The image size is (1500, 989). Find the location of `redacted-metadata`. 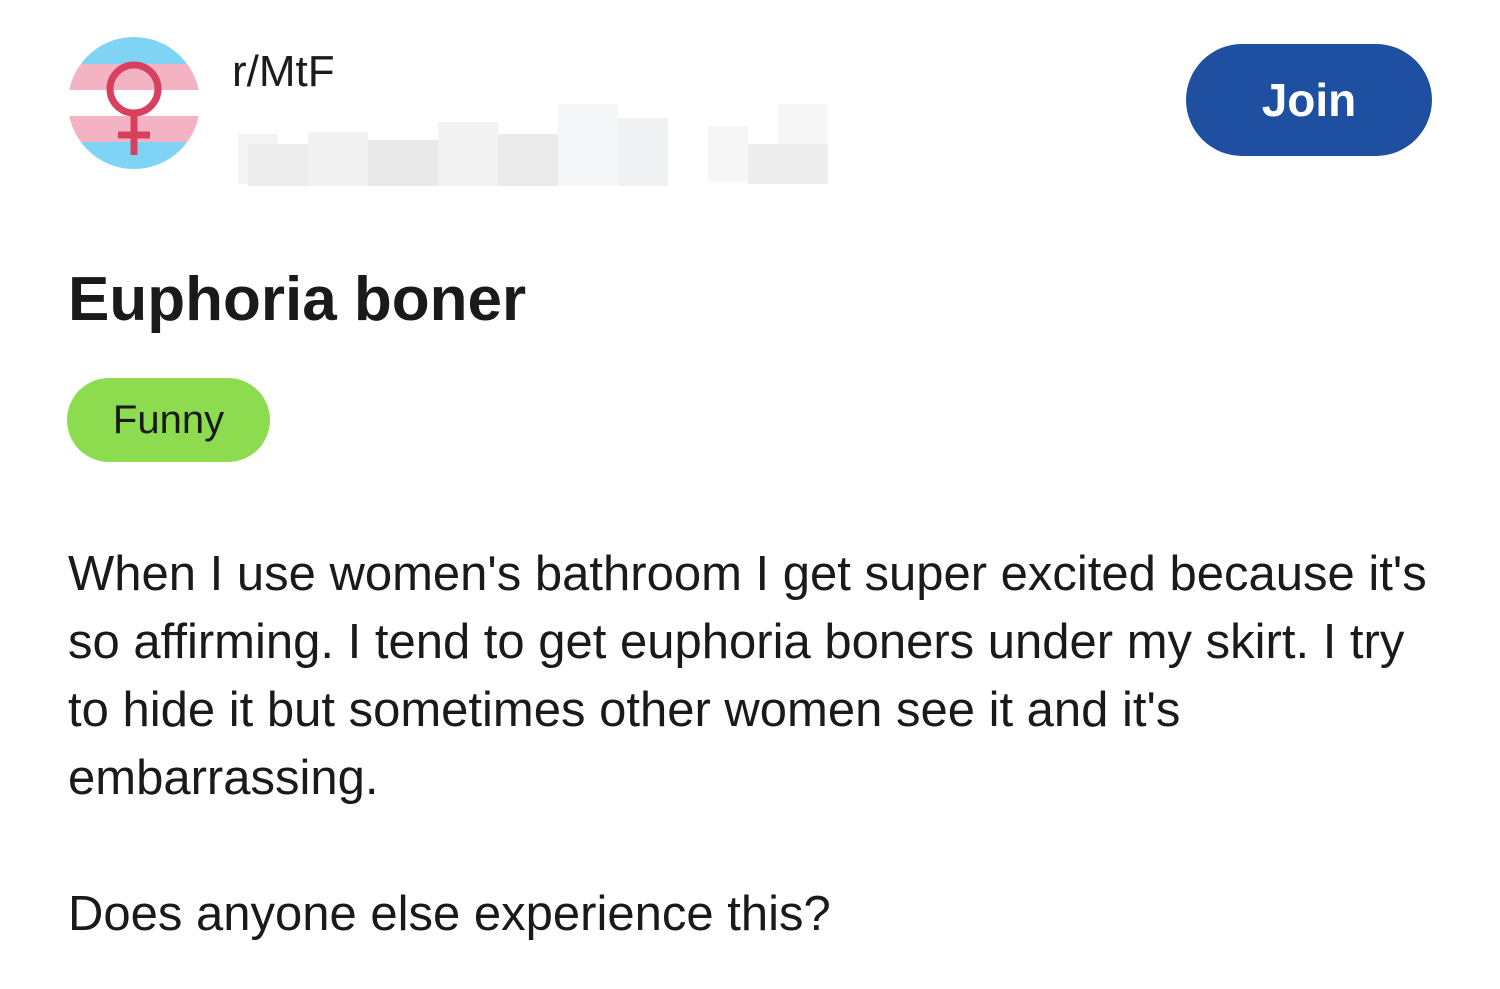

redacted-metadata is located at coordinates (538, 146).